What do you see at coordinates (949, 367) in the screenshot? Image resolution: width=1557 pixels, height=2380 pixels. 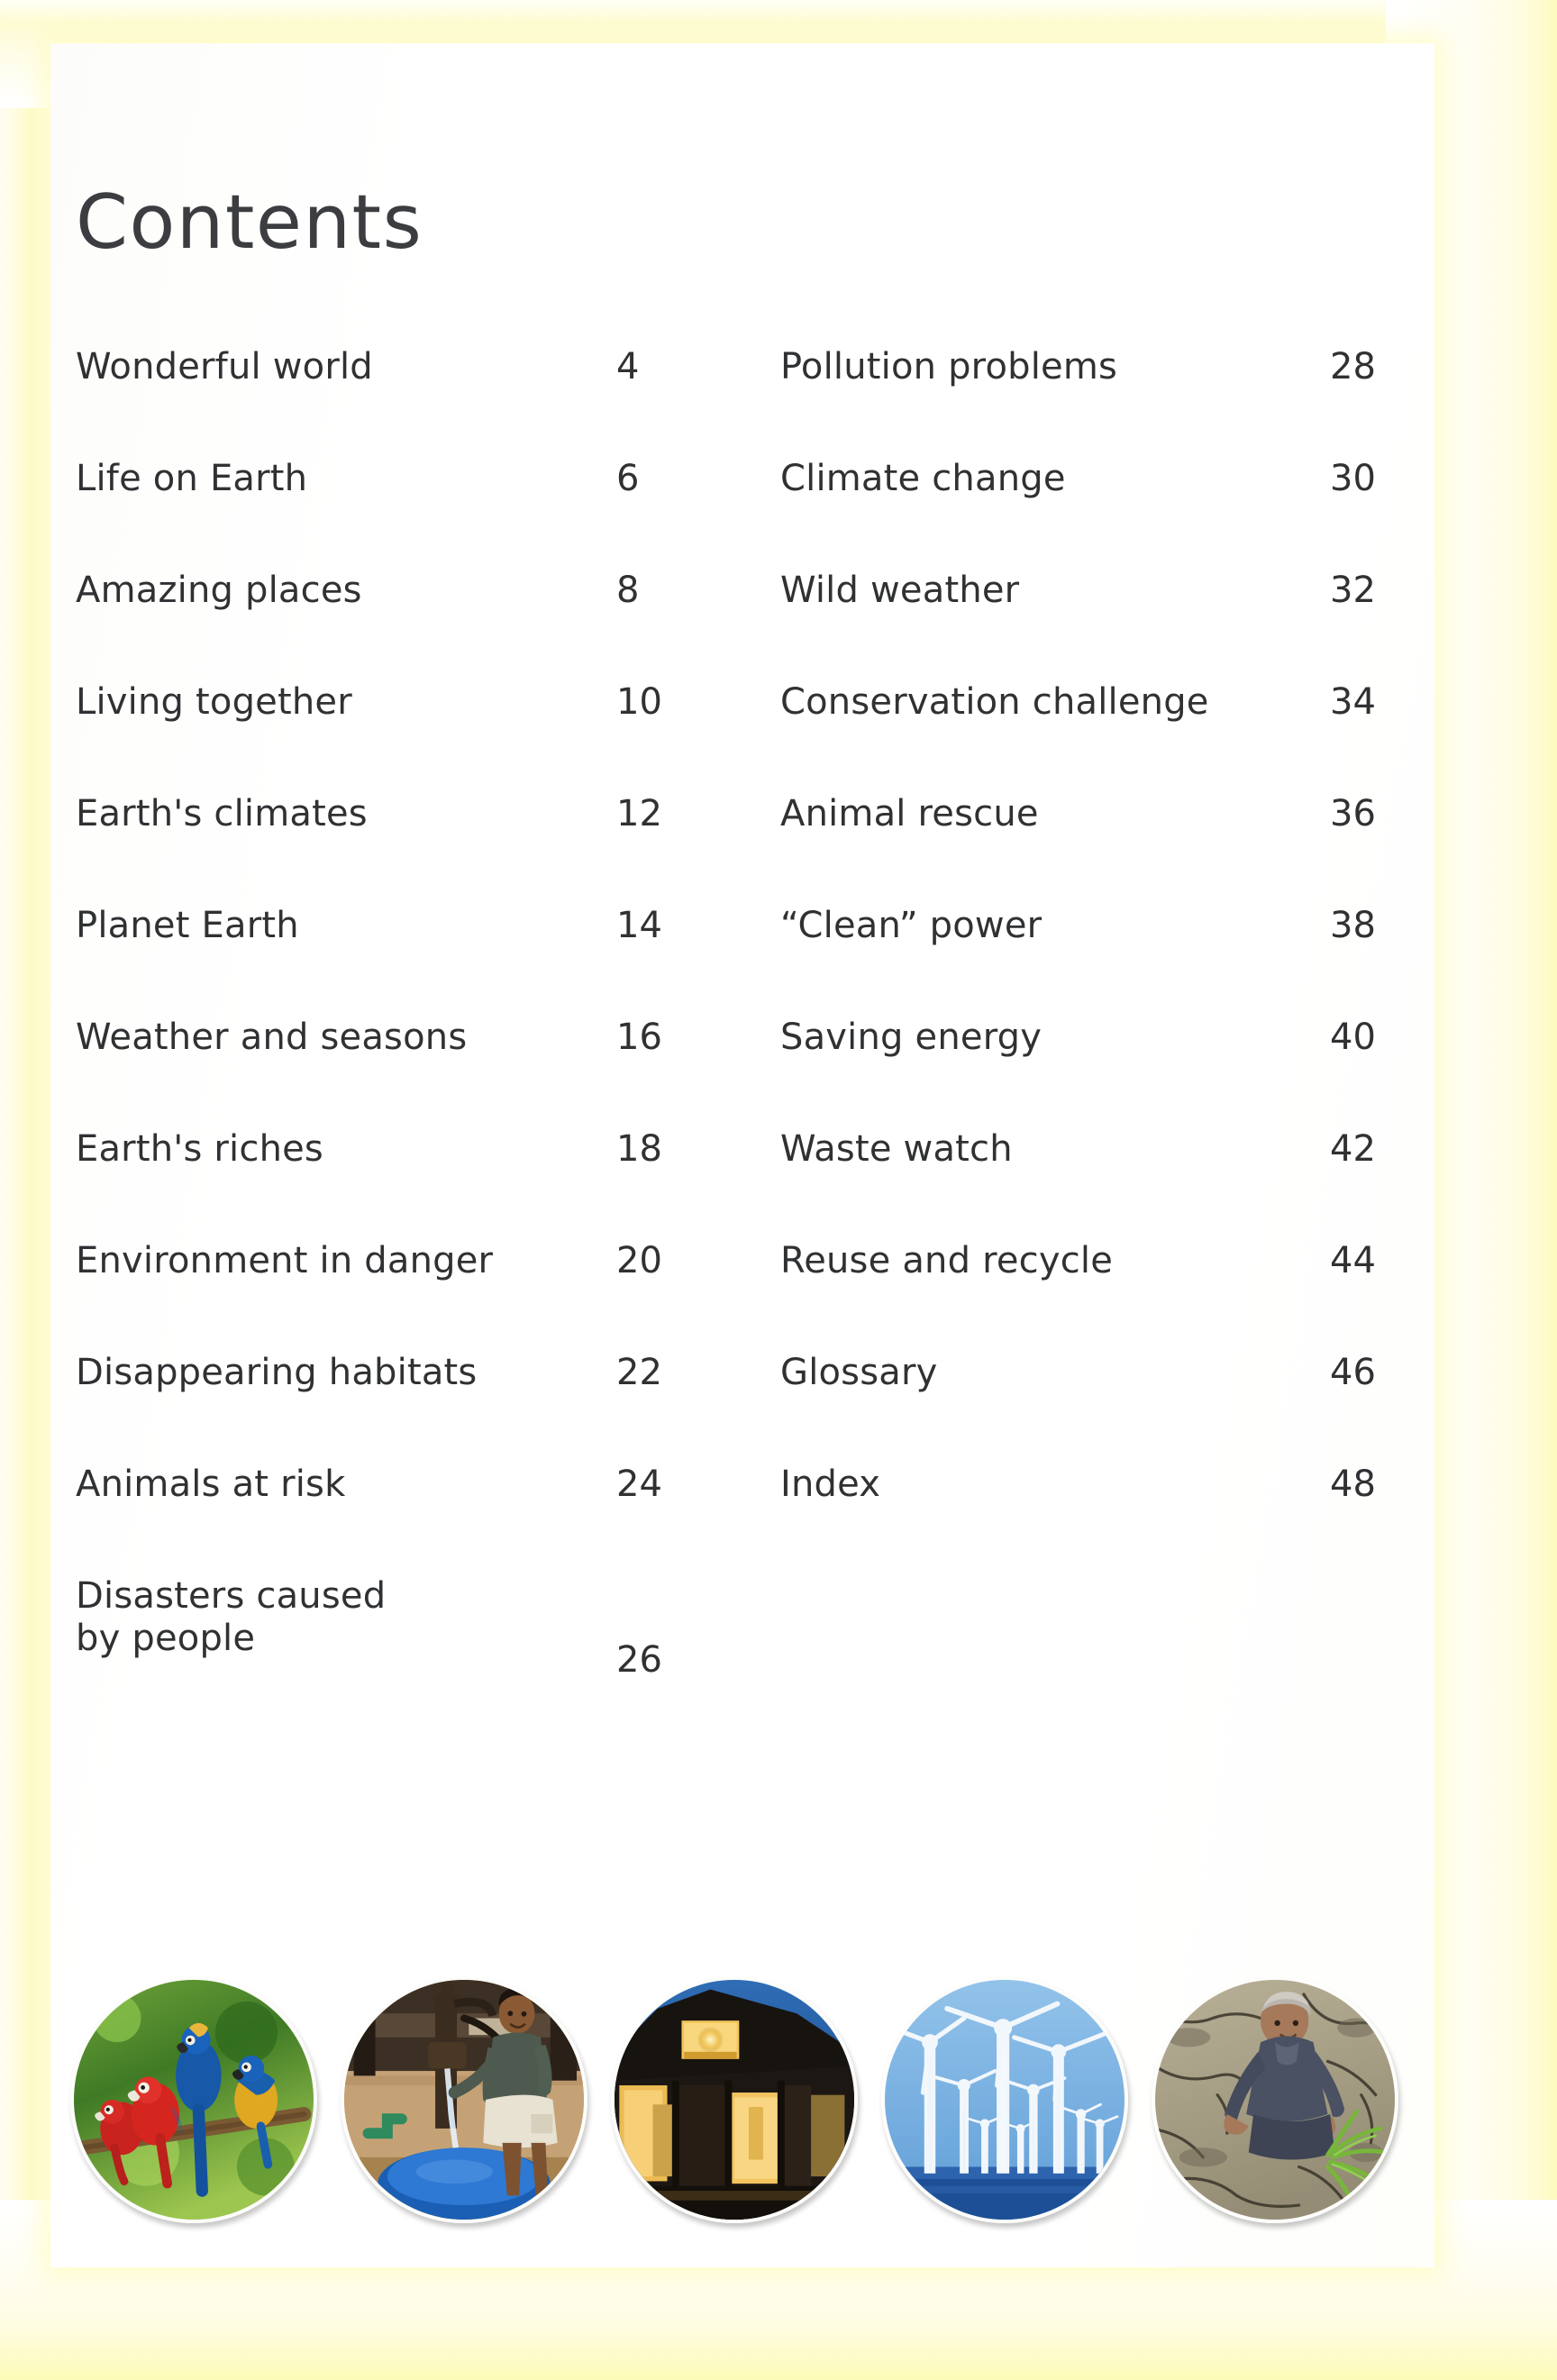 I see `toc-entry-label: Pollution problems` at bounding box center [949, 367].